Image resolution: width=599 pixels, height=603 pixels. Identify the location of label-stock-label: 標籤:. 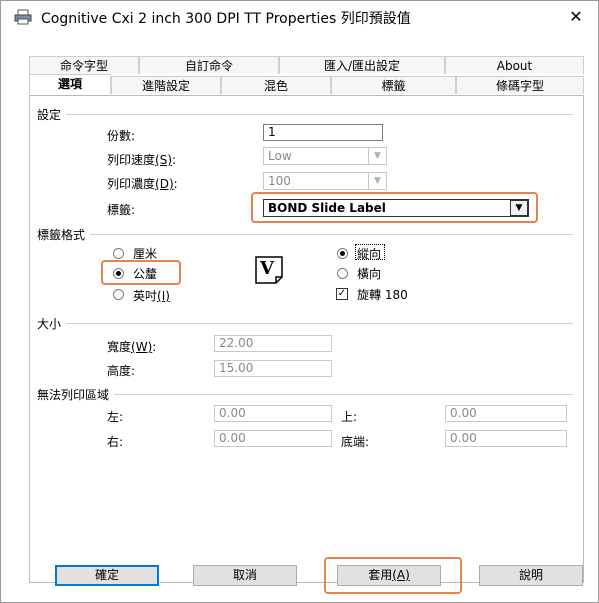
(121, 210).